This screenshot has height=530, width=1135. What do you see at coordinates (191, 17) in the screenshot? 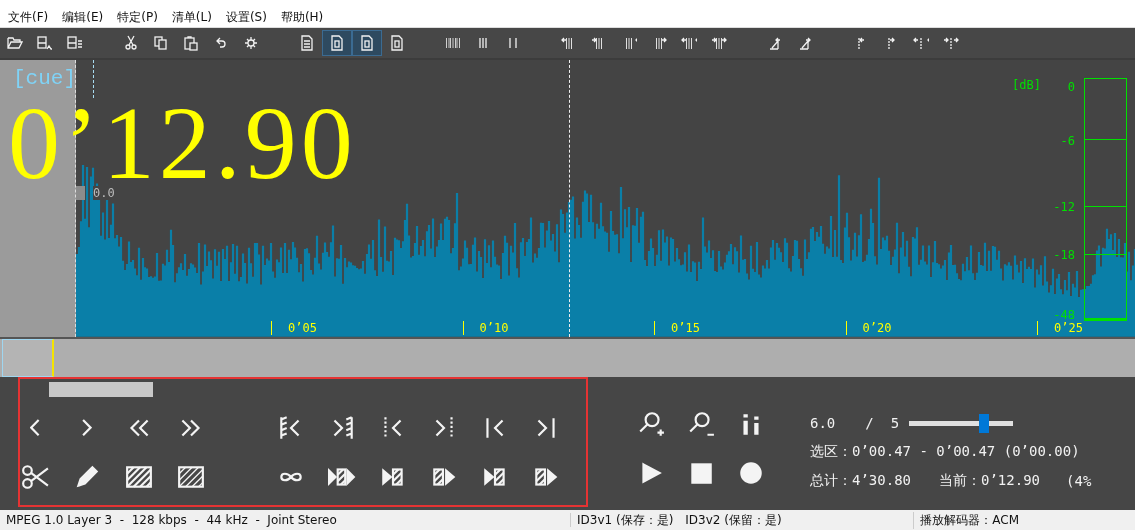
I see `menu-item: 清单(L)` at bounding box center [191, 17].